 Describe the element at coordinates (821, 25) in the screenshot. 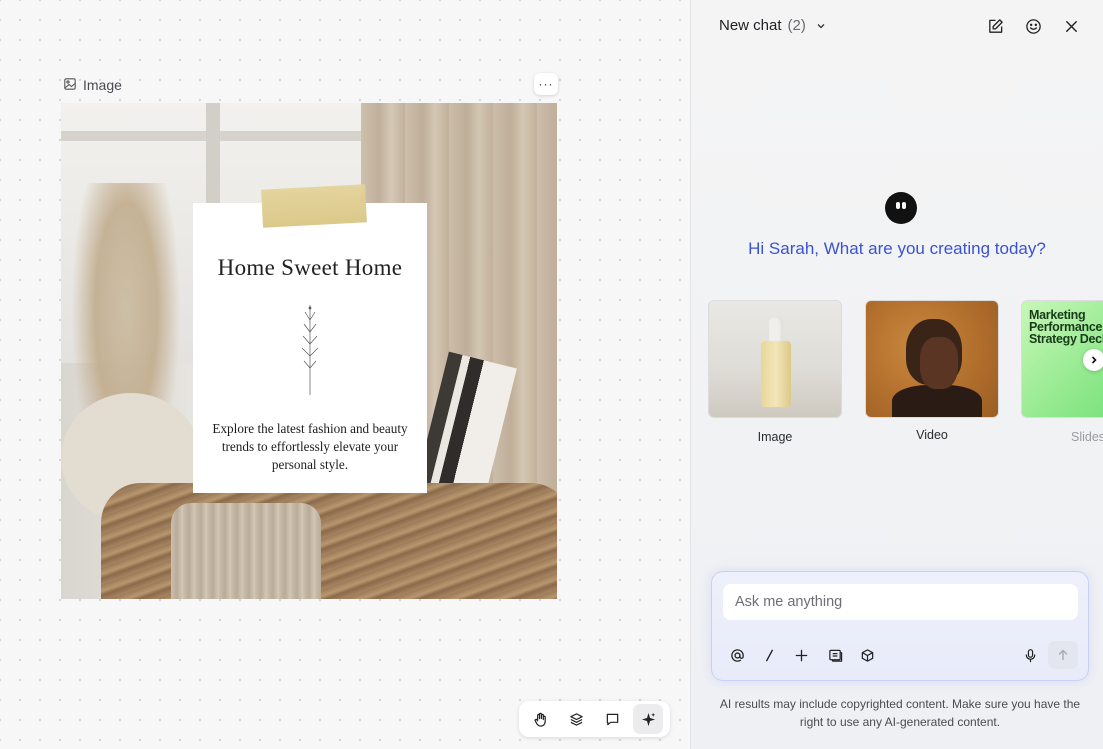

I see `chevron-down-icon` at that location.